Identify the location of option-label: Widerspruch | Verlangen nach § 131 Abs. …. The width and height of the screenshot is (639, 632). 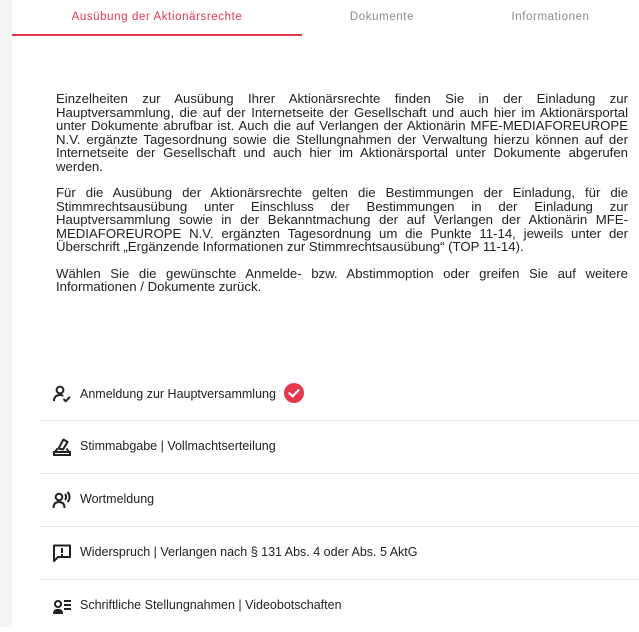
(249, 552).